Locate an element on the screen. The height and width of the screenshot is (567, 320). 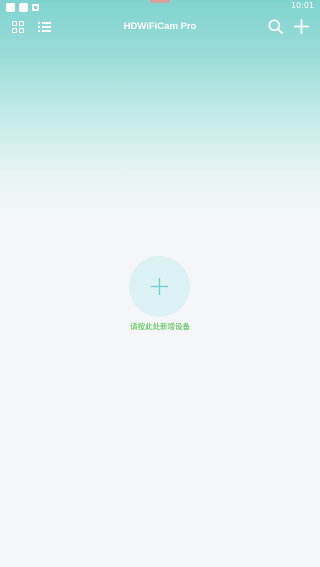
add-icon is located at coordinates (301, 26).